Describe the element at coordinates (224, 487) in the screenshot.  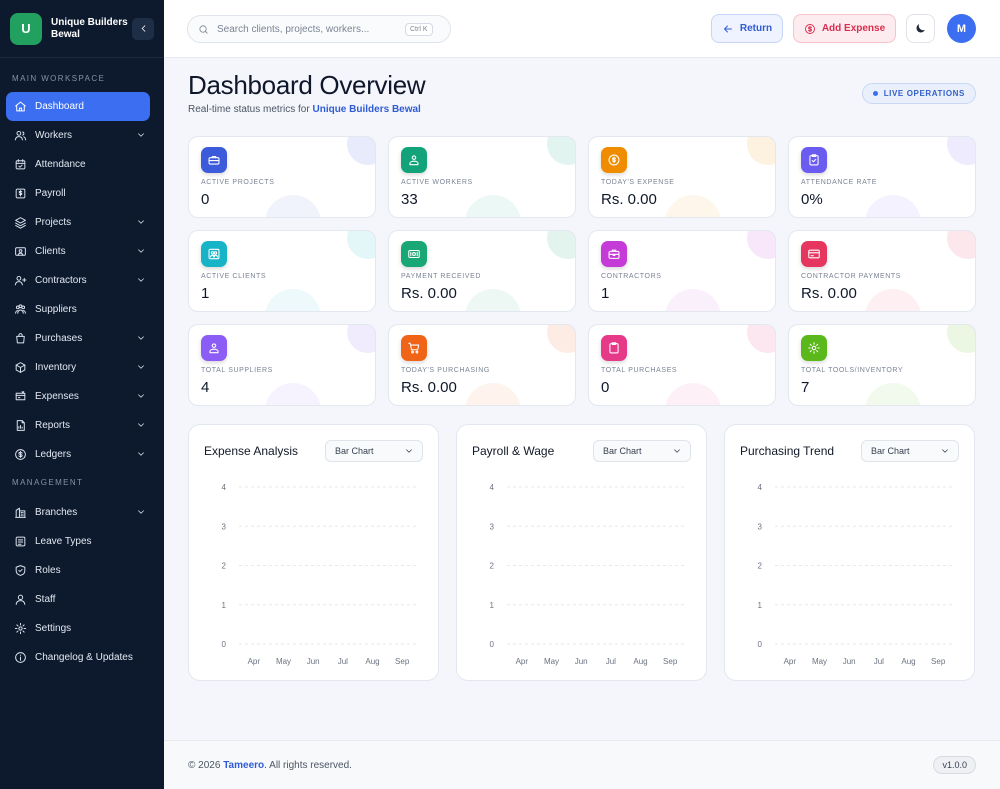
I see `y-tick-label: 4` at that location.